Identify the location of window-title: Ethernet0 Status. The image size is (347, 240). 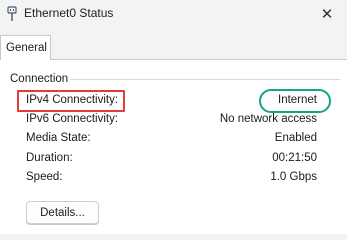
(69, 13).